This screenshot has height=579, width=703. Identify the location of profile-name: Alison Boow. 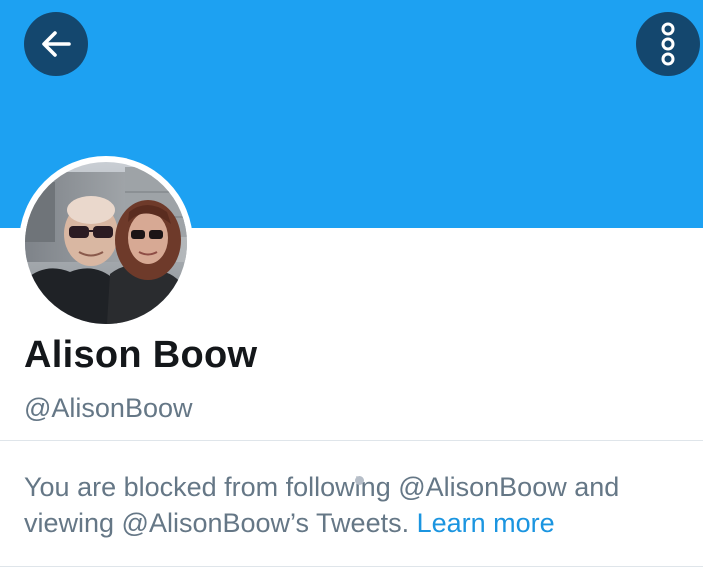
(141, 355).